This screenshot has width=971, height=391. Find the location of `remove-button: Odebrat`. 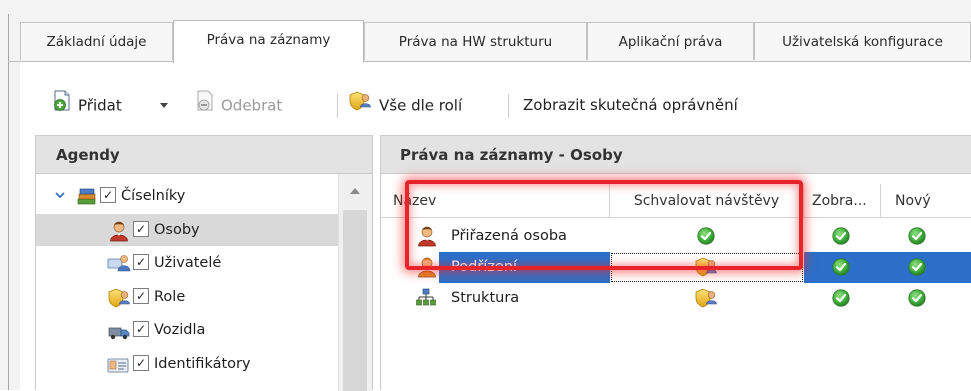

remove-button: Odebrat is located at coordinates (238, 105).